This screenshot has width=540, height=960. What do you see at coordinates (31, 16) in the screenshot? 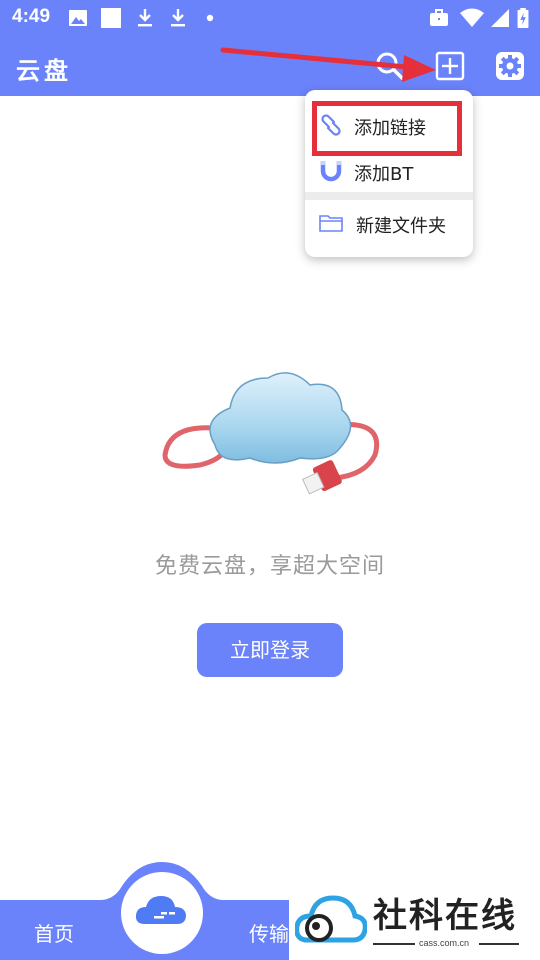
I see `status-time: 4:49` at bounding box center [31, 16].